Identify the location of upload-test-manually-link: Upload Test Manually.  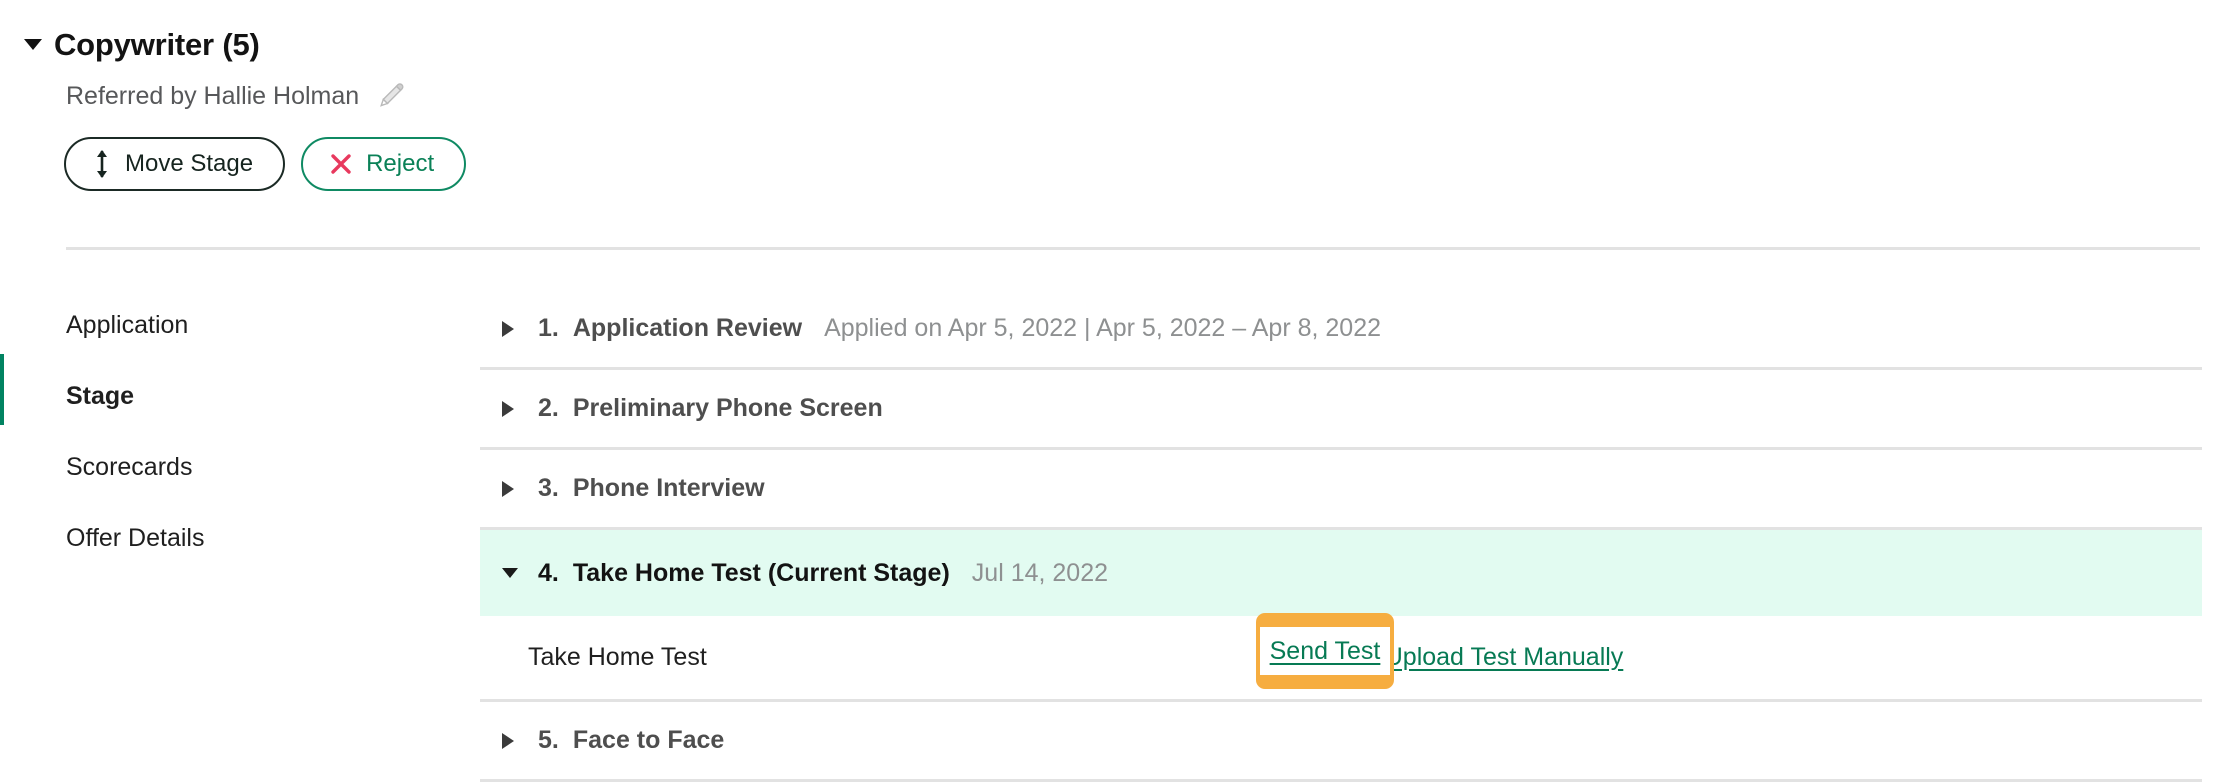
(1504, 657).